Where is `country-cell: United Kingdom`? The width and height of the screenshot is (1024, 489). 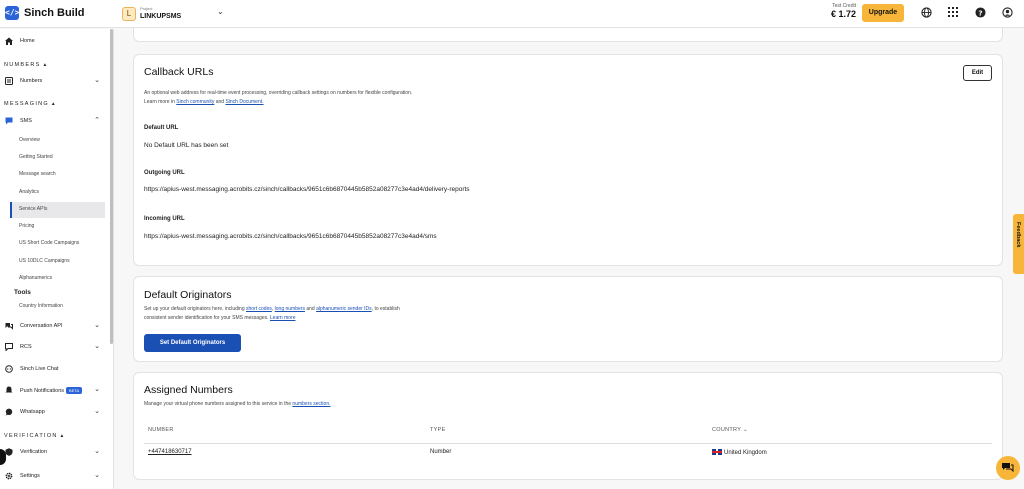
country-cell: United Kingdom is located at coordinates (739, 452).